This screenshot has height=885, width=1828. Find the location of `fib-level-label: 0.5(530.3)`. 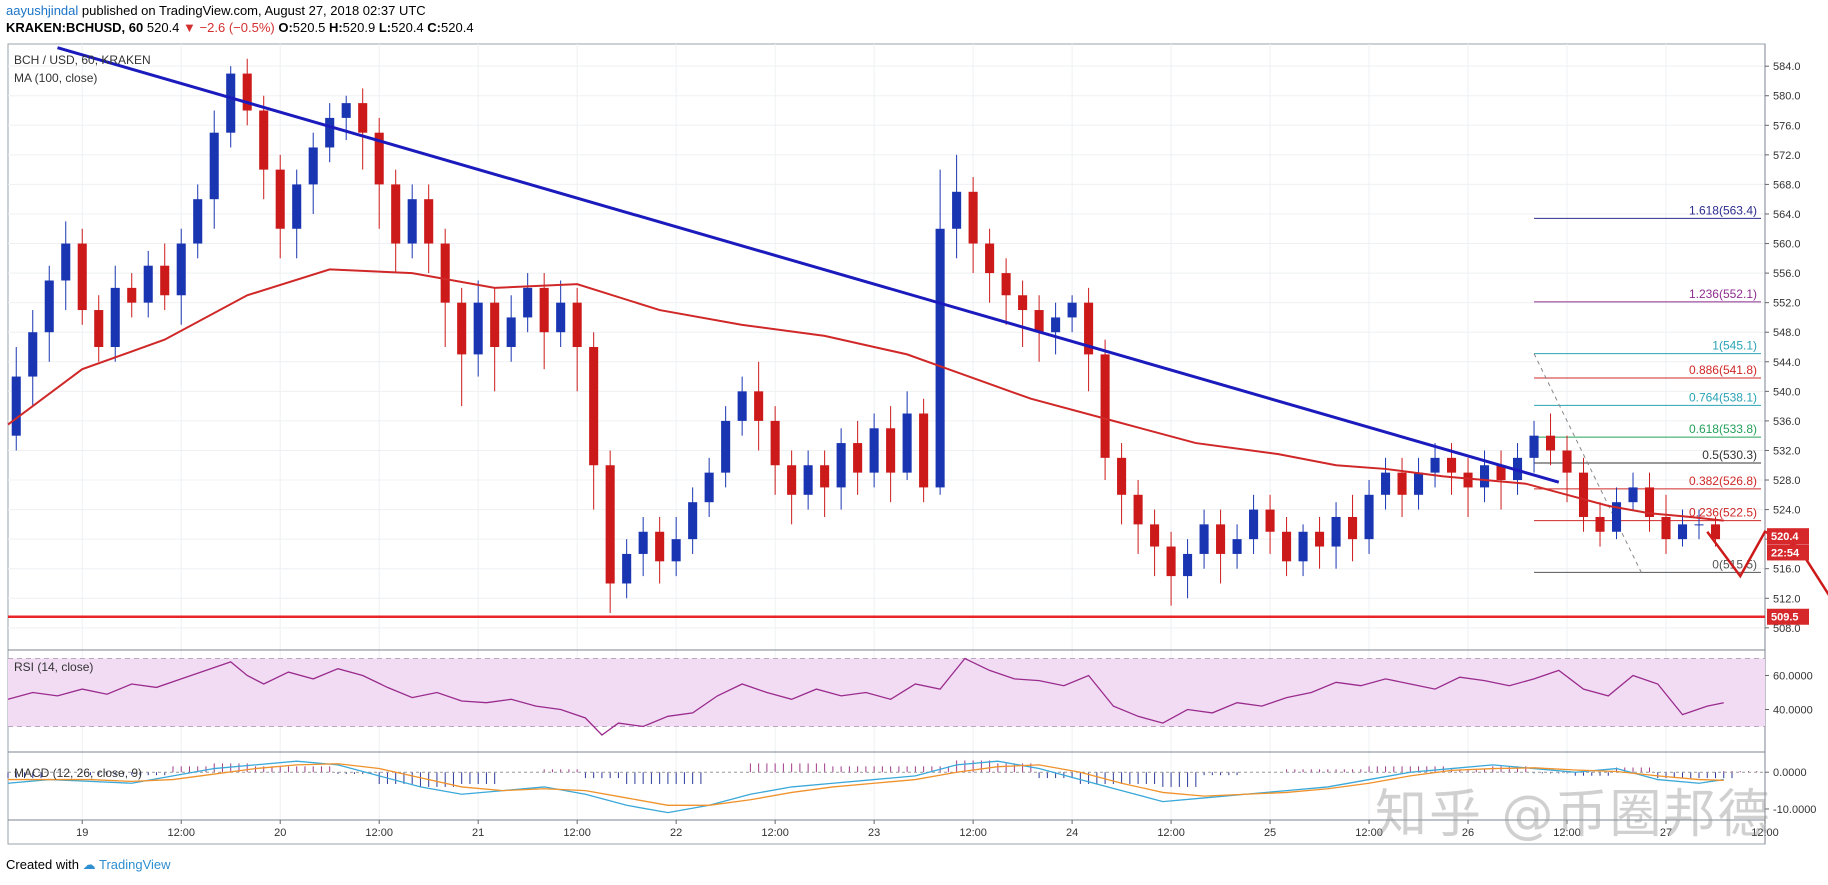

fib-level-label: 0.5(530.3) is located at coordinates (1729, 455).